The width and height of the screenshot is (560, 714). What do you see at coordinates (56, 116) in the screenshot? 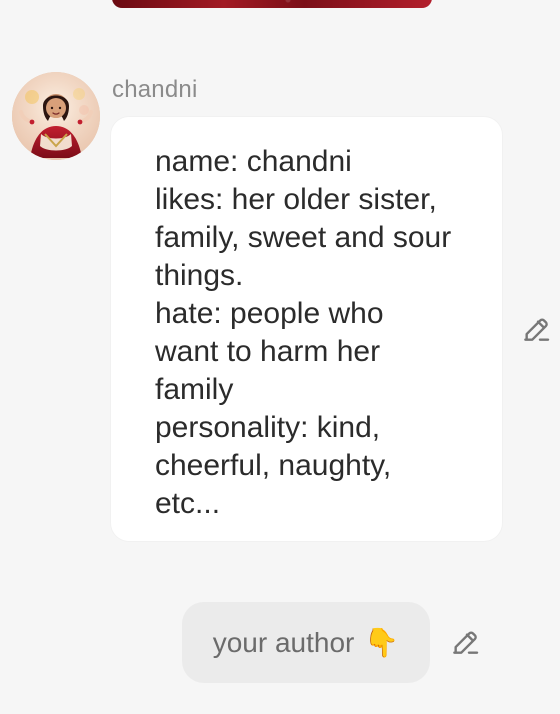
I see `sender-avatar` at bounding box center [56, 116].